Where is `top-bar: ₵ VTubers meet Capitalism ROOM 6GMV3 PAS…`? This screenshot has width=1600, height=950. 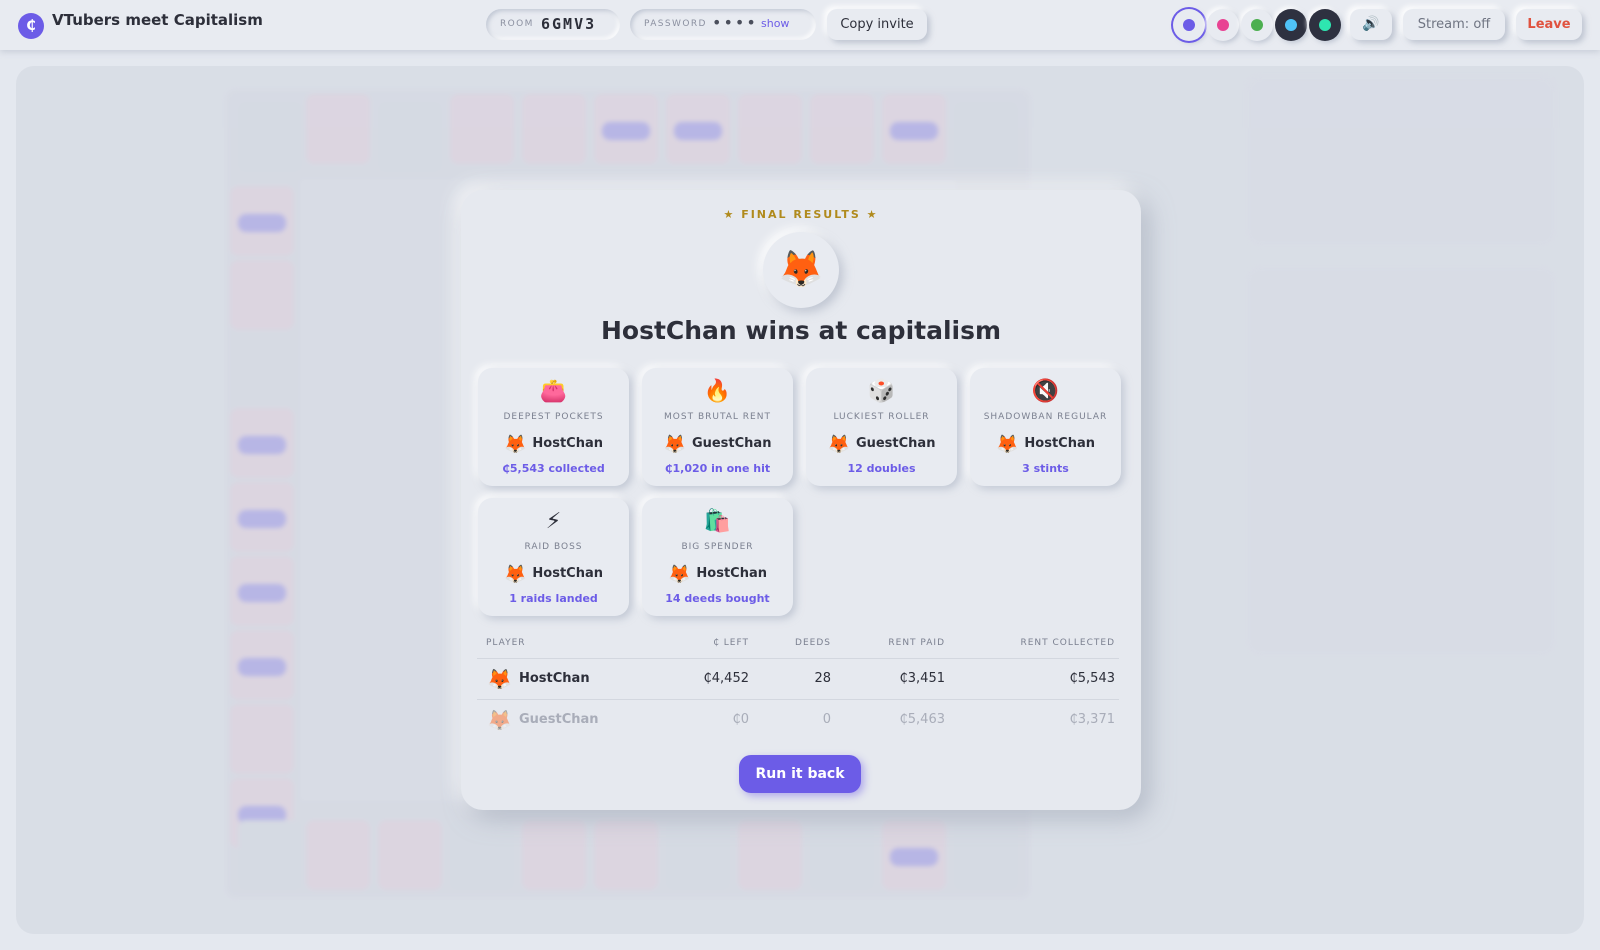 top-bar: ₵ VTubers meet Capitalism ROOM 6GMV3 PAS… is located at coordinates (800, 25).